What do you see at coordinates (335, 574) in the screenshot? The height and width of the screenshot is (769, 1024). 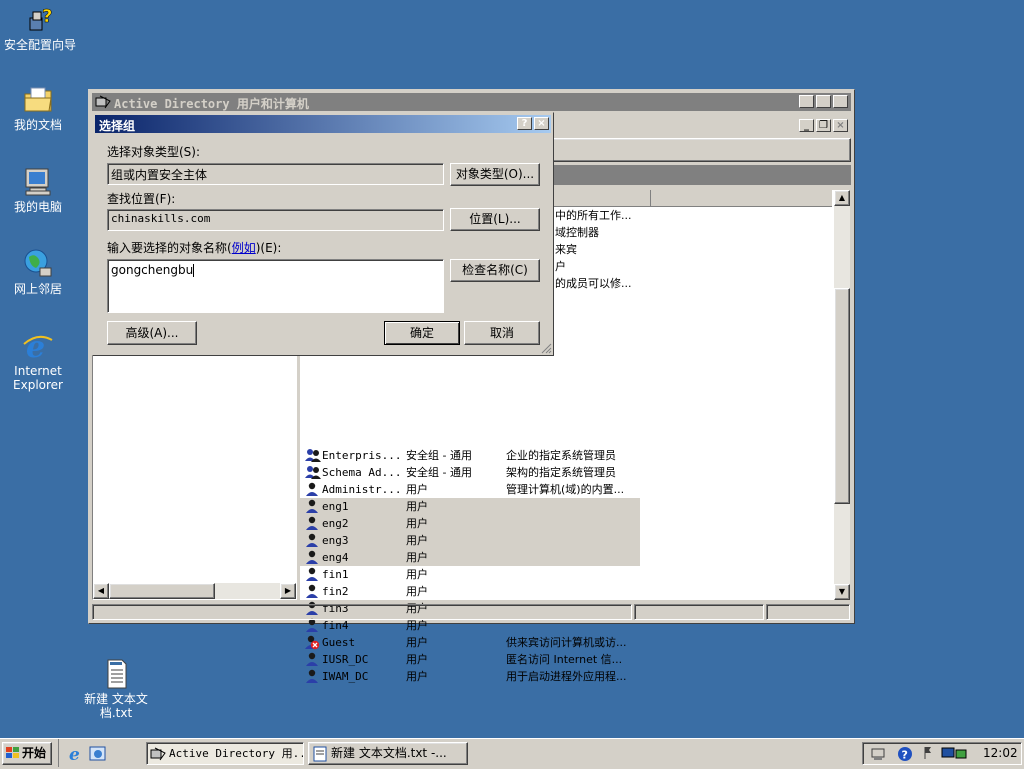 I see `row-name: fin1` at bounding box center [335, 574].